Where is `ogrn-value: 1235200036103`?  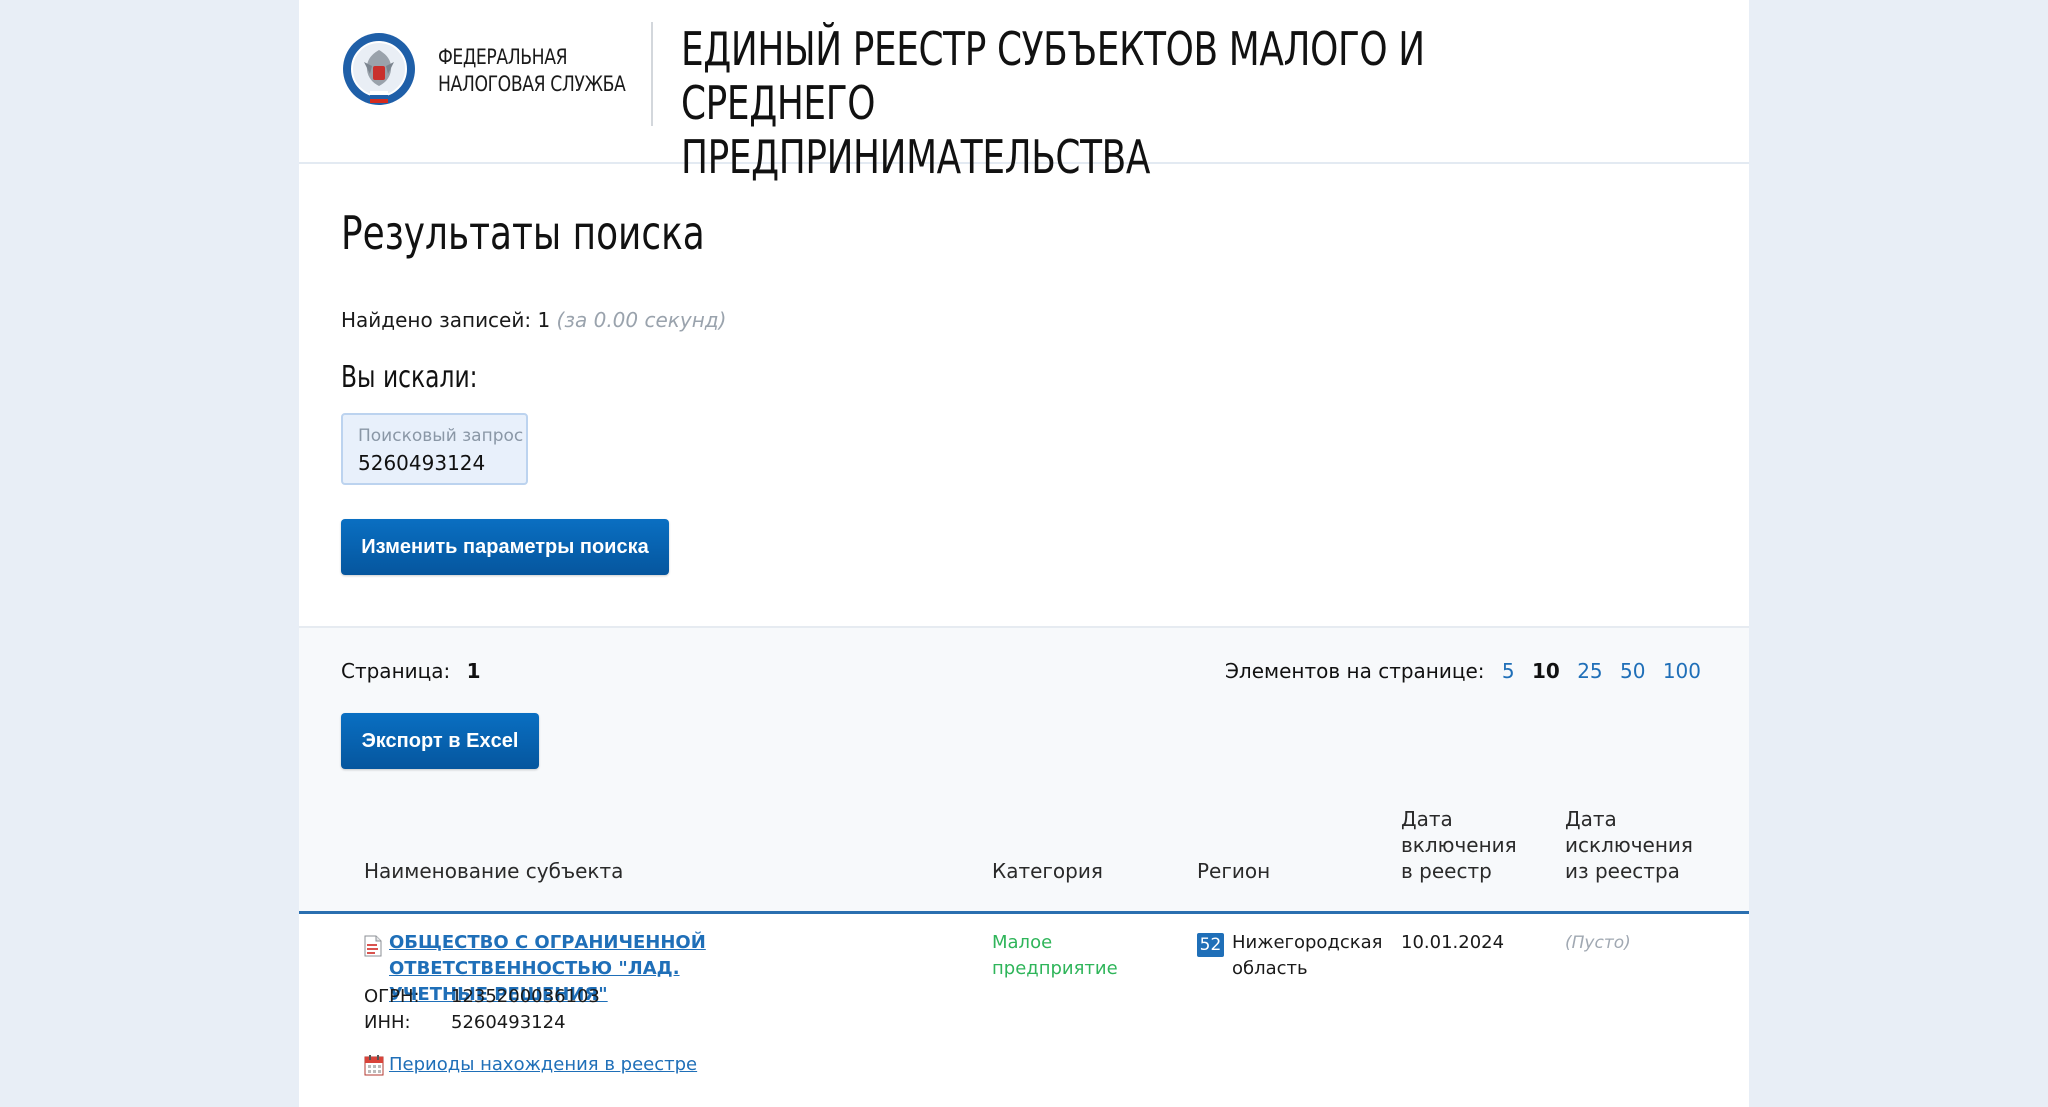
ogrn-value: 1235200036103 is located at coordinates (525, 996).